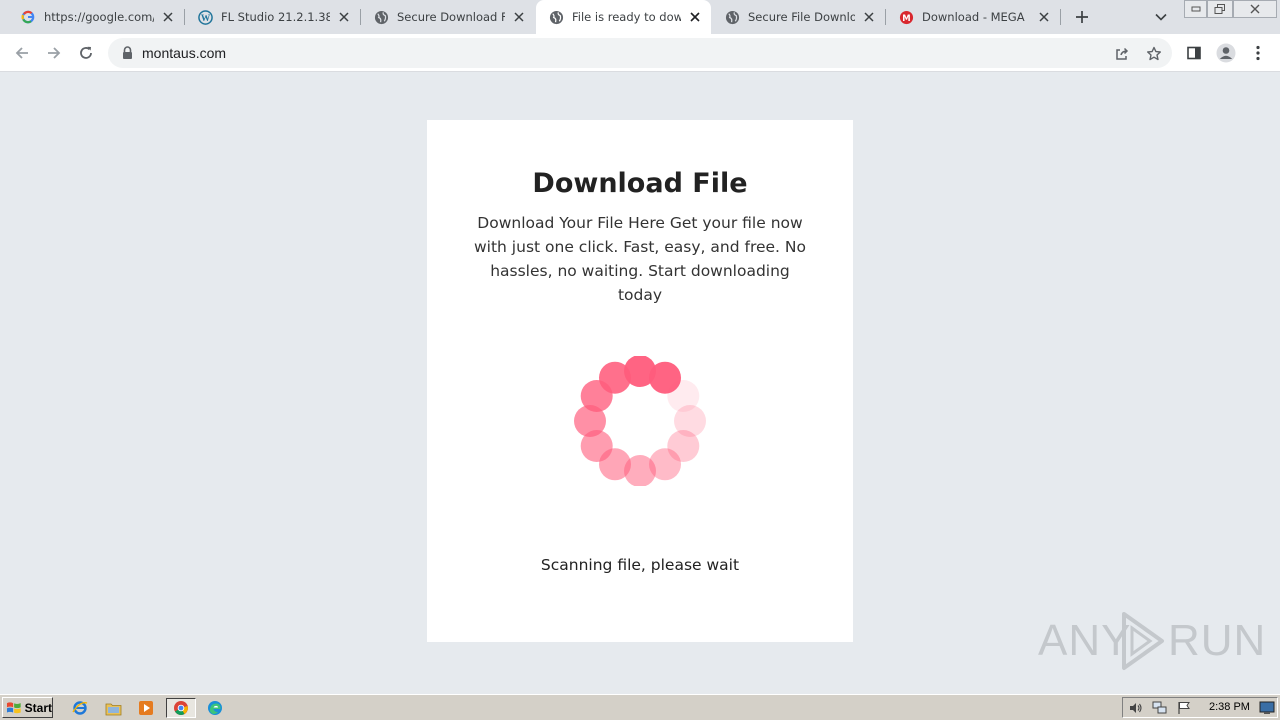 This screenshot has width=1280, height=720. I want to click on arrow-right-icon, so click(54, 53).